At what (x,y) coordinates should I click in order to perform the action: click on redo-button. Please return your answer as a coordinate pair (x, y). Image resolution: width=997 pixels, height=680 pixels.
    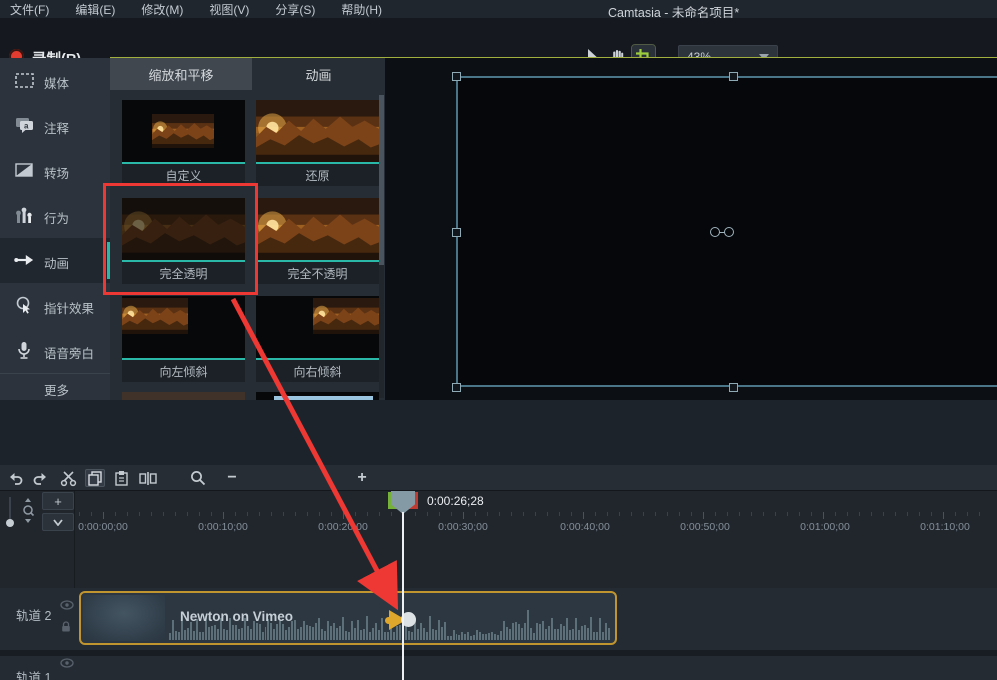
    Looking at the image, I should click on (40, 478).